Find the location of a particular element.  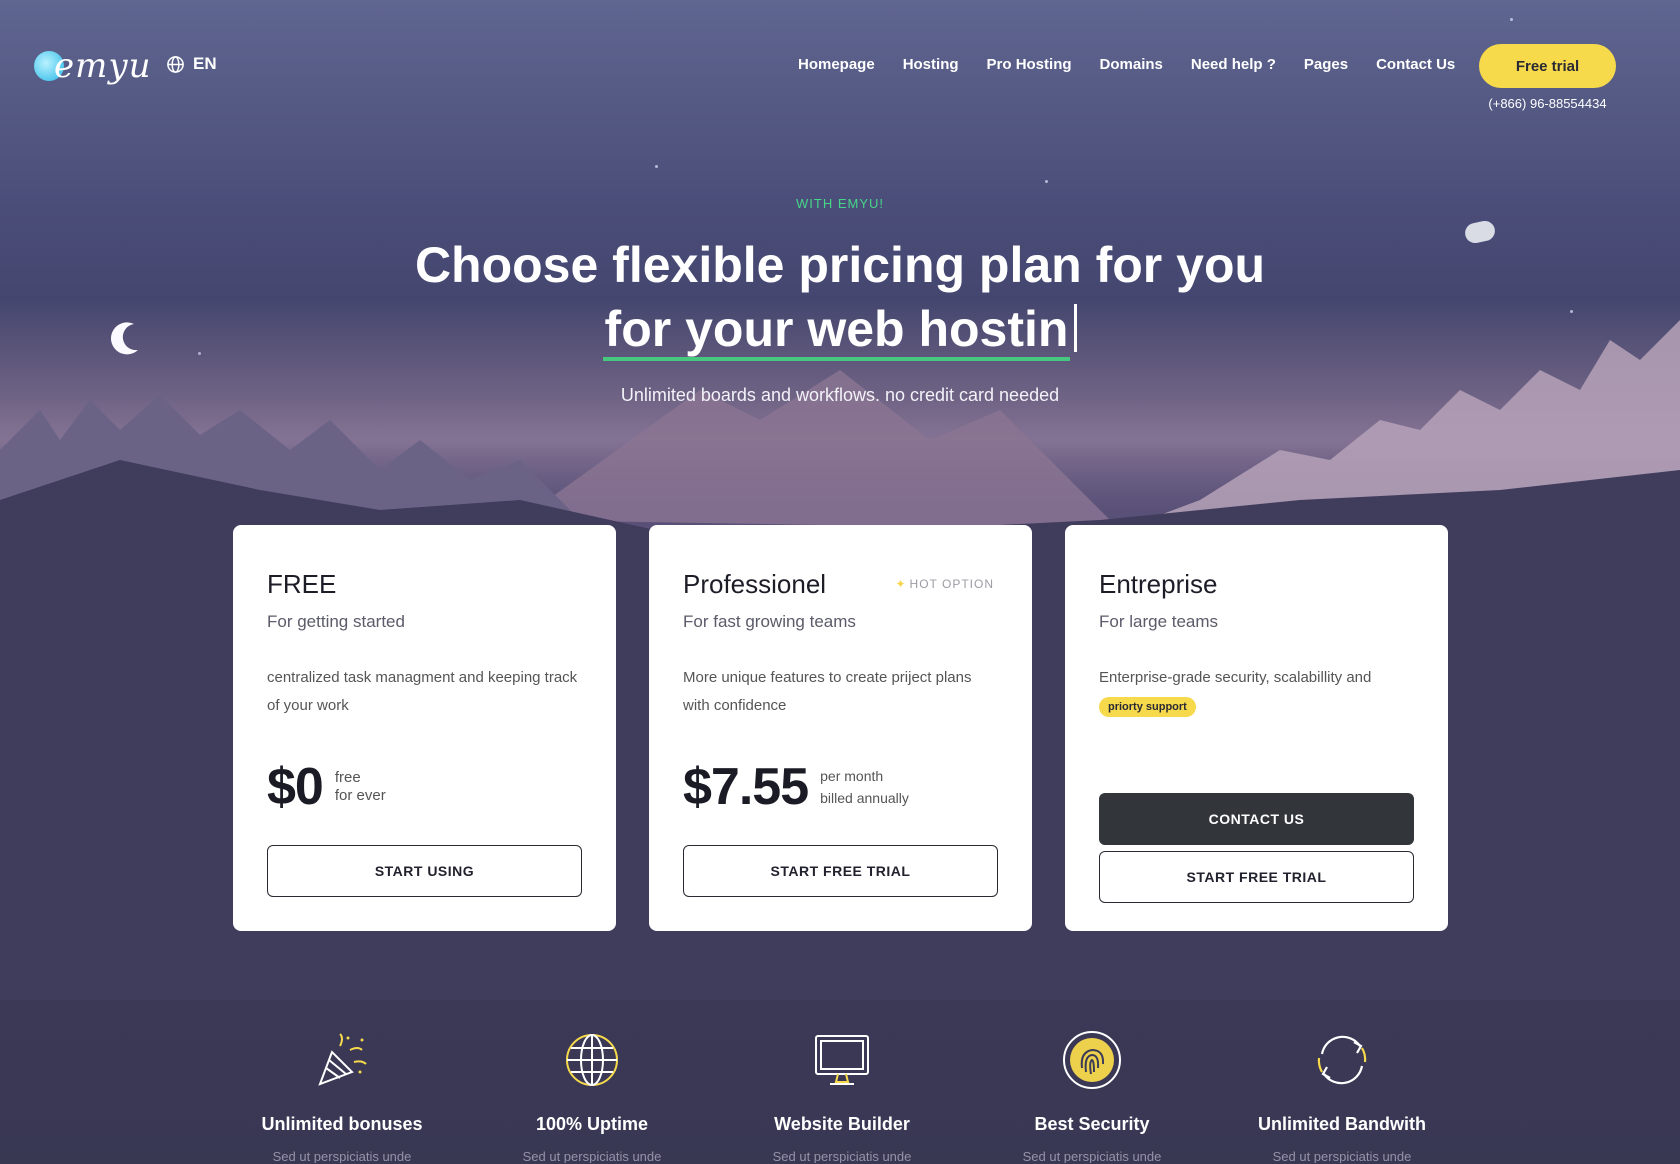

contact-us-button: CONTACT US is located at coordinates (1256, 819).